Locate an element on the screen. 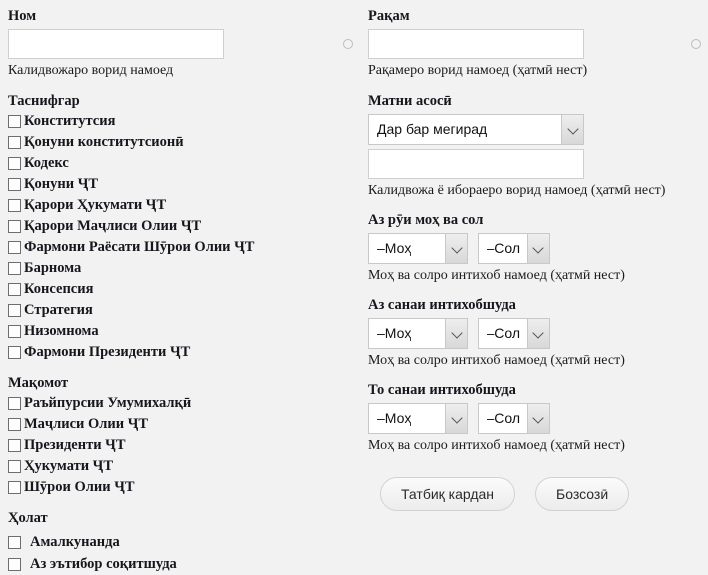 The image size is (708, 575). checkbox-row: Қонуни ҶТ is located at coordinates (184, 184).